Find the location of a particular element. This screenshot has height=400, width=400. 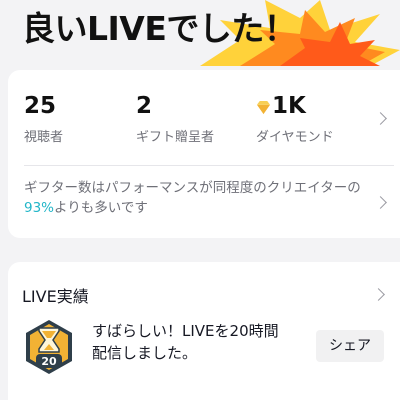

gifter-comparison-text: ギフター数はパフォーマンスが同程度のクリエイターの93%よりも多いです is located at coordinates (192, 198).